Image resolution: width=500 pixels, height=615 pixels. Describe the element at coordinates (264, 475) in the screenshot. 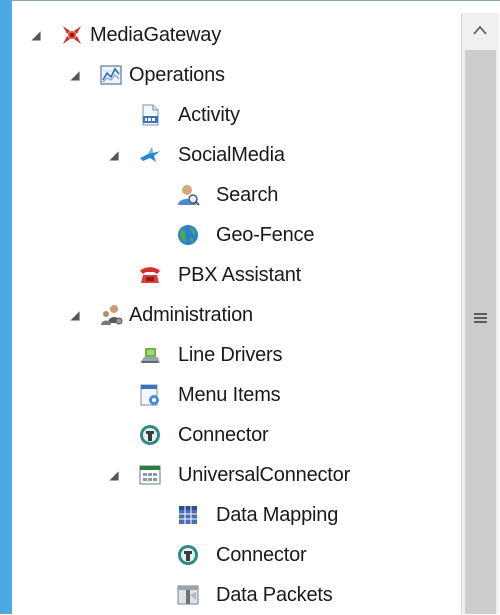

I see `tree-node-label: UniversalConnector` at that location.